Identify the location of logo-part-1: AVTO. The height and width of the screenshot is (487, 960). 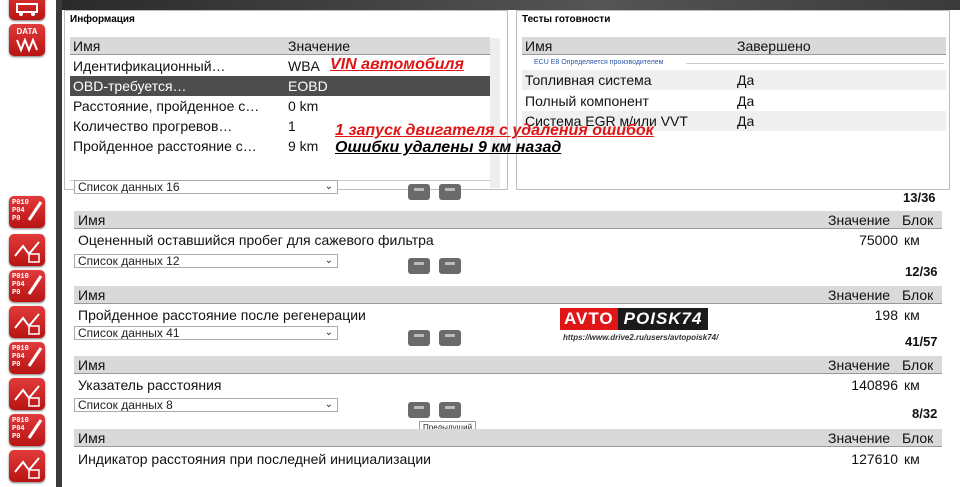
(589, 319).